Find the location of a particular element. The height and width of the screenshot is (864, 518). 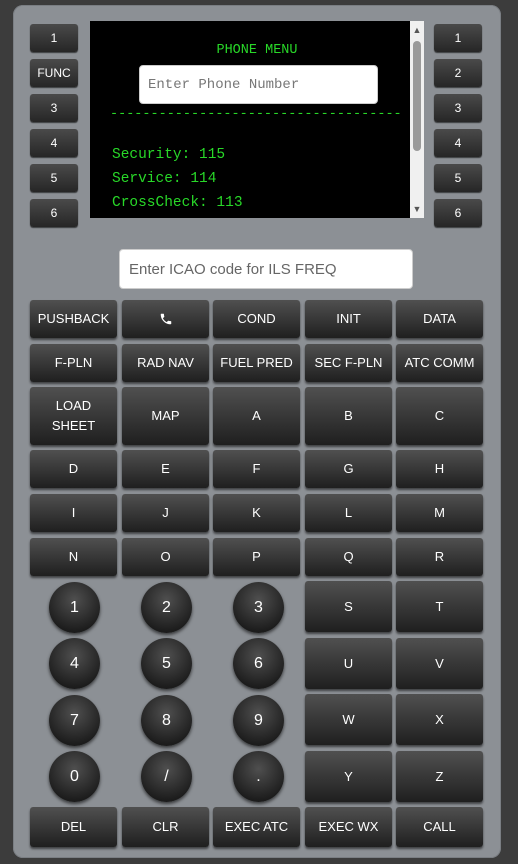

key-i: I is located at coordinates (73, 513).